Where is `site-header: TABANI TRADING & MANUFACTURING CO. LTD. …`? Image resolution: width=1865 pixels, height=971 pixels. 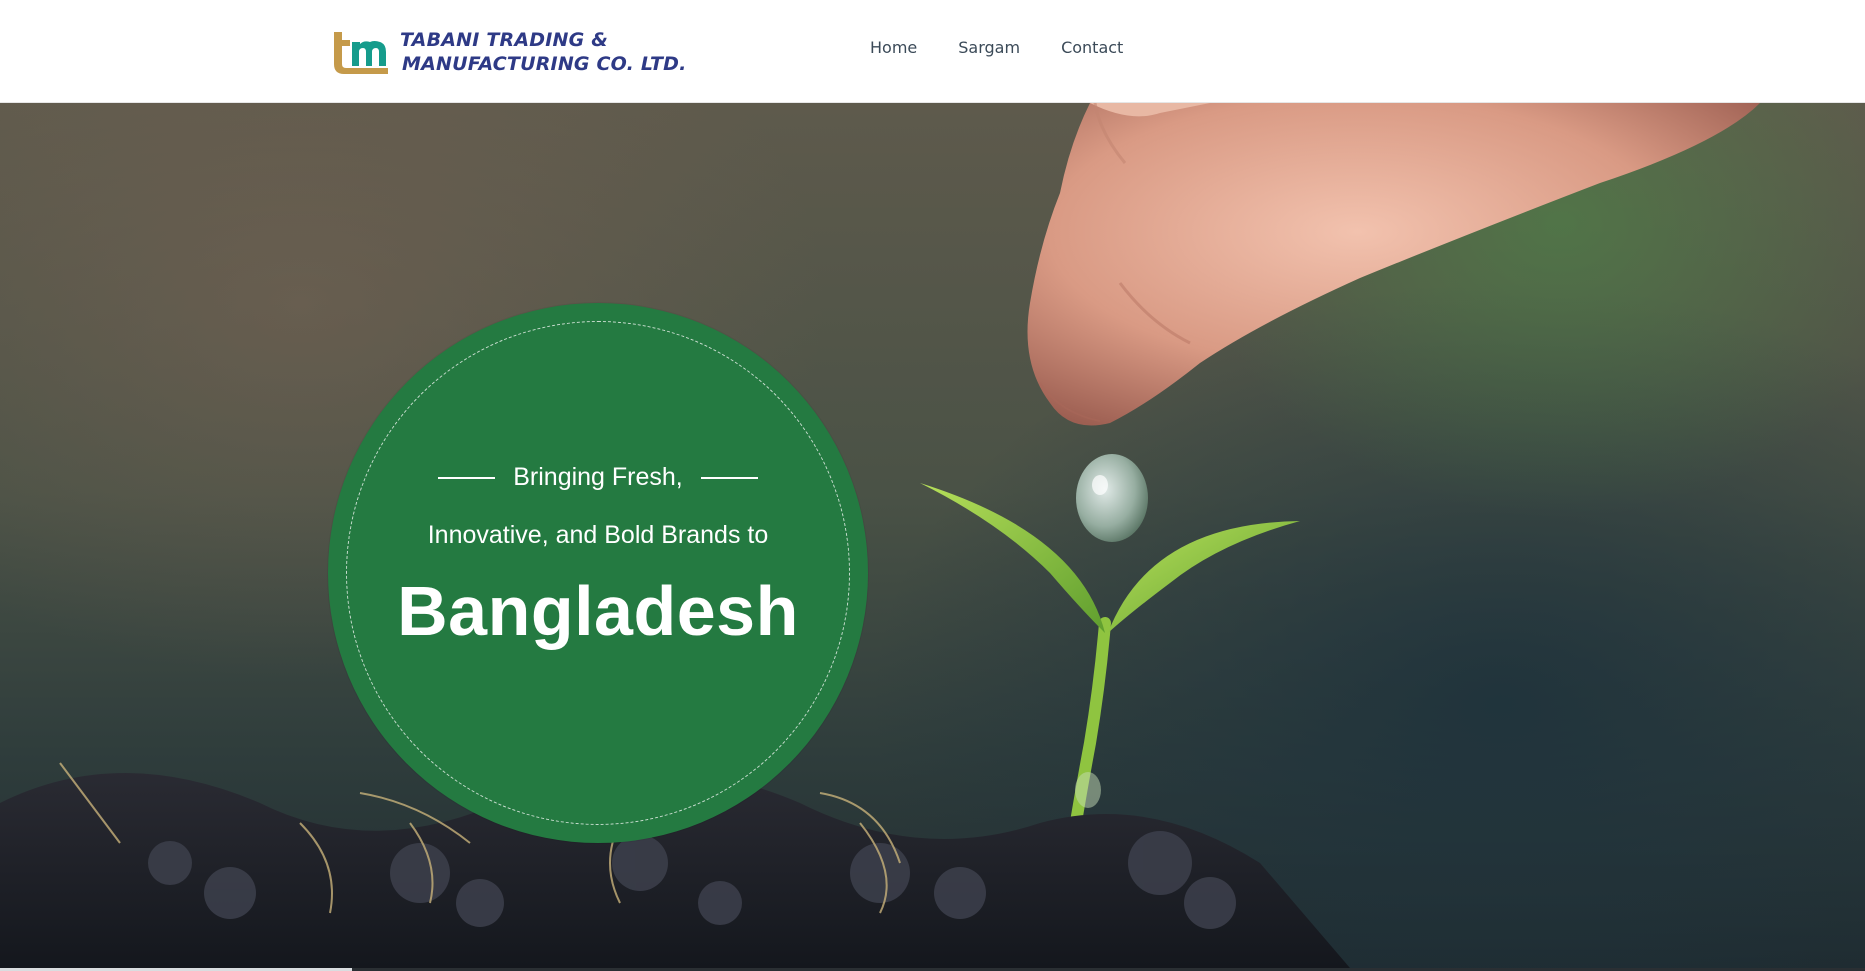 site-header: TABANI TRADING & MANUFACTURING CO. LTD. … is located at coordinates (932, 51).